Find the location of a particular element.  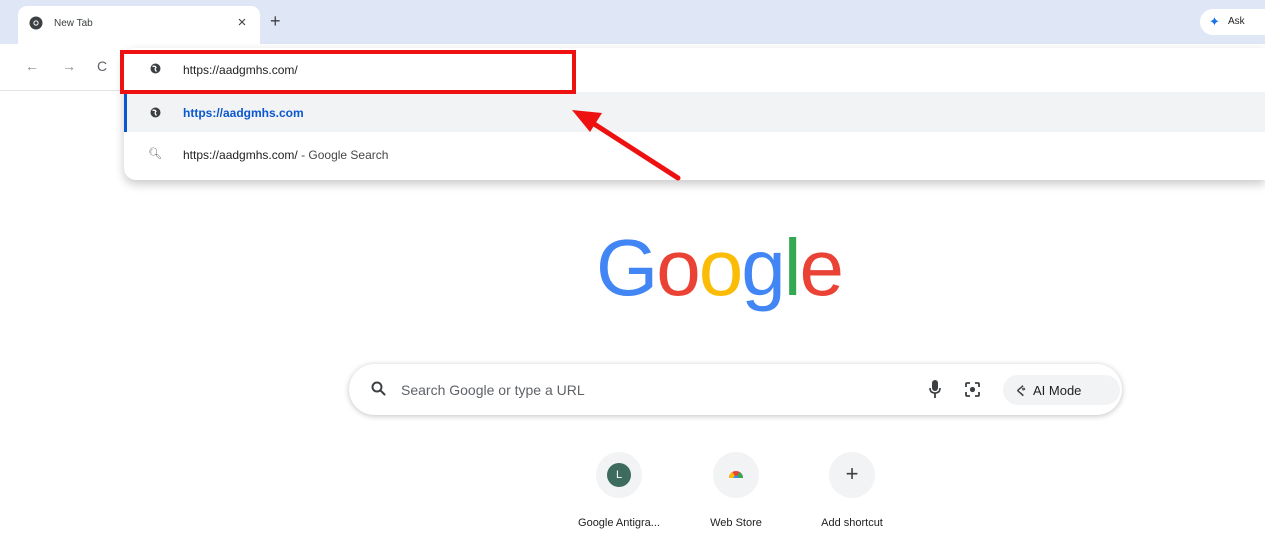

add-shortcut-button: + Add shortcut is located at coordinates (852, 495).